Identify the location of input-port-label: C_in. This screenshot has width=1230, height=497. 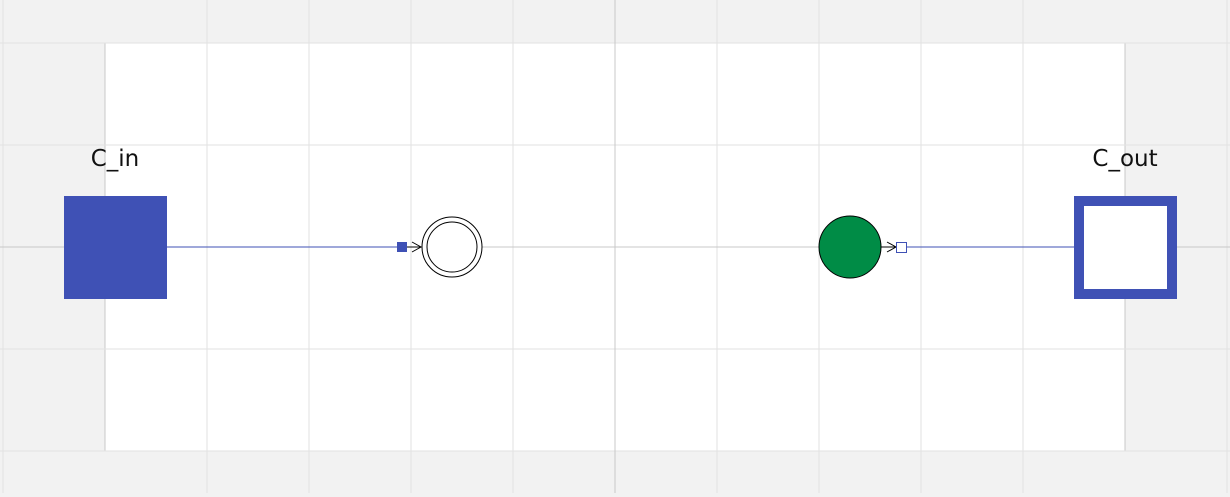
(115, 159).